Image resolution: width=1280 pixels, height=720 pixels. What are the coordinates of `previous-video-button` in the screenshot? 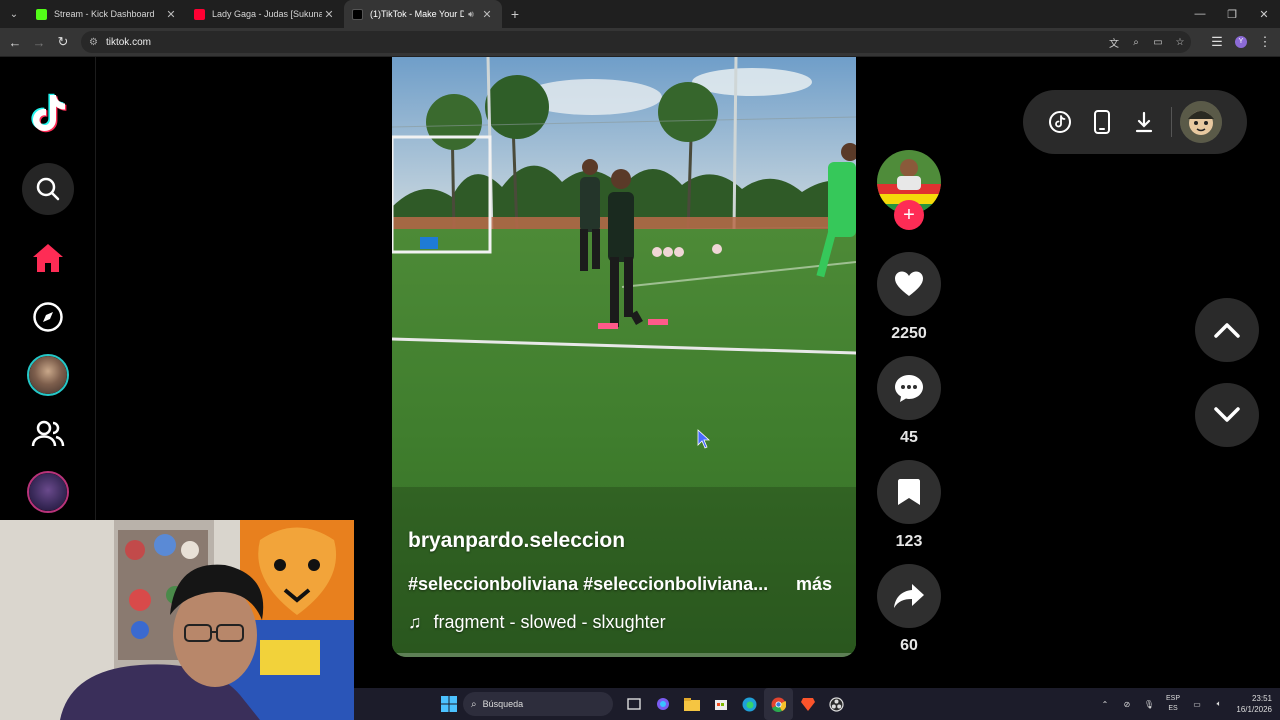 It's located at (1227, 330).